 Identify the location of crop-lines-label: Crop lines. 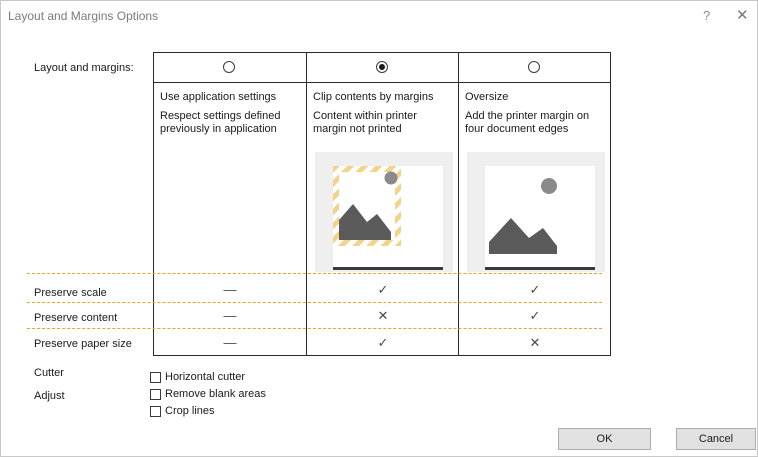
(190, 411).